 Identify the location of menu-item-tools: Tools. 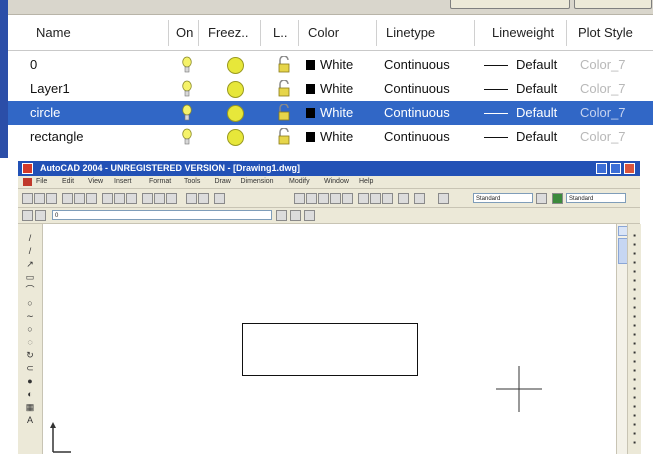
(192, 182).